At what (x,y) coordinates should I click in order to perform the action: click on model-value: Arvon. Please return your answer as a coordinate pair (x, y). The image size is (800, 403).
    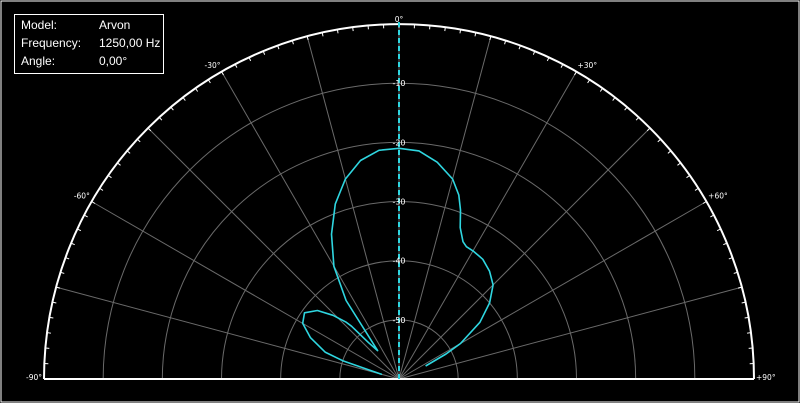
    Looking at the image, I should click on (115, 25).